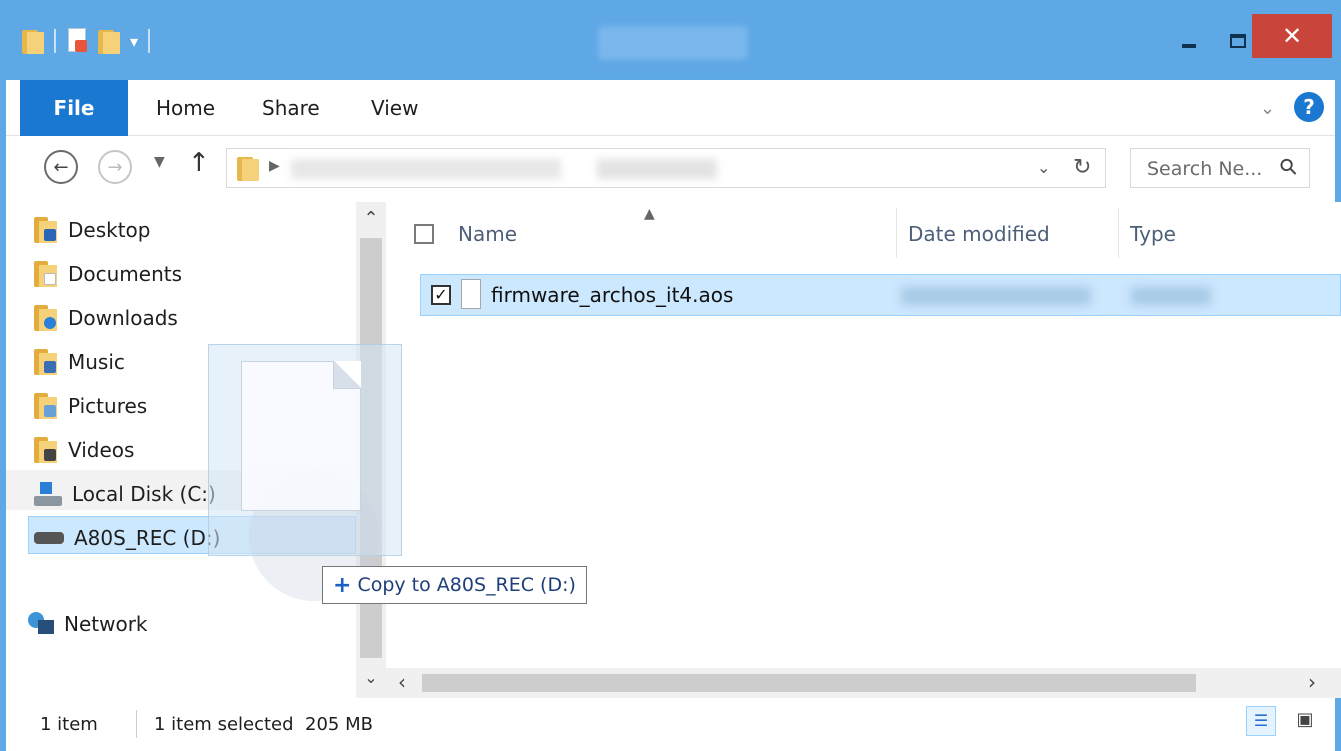  I want to click on large-icons-view-icon: ▣, so click(1305, 721).